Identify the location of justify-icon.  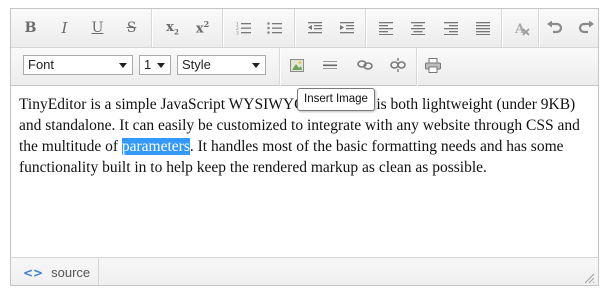
(482, 28).